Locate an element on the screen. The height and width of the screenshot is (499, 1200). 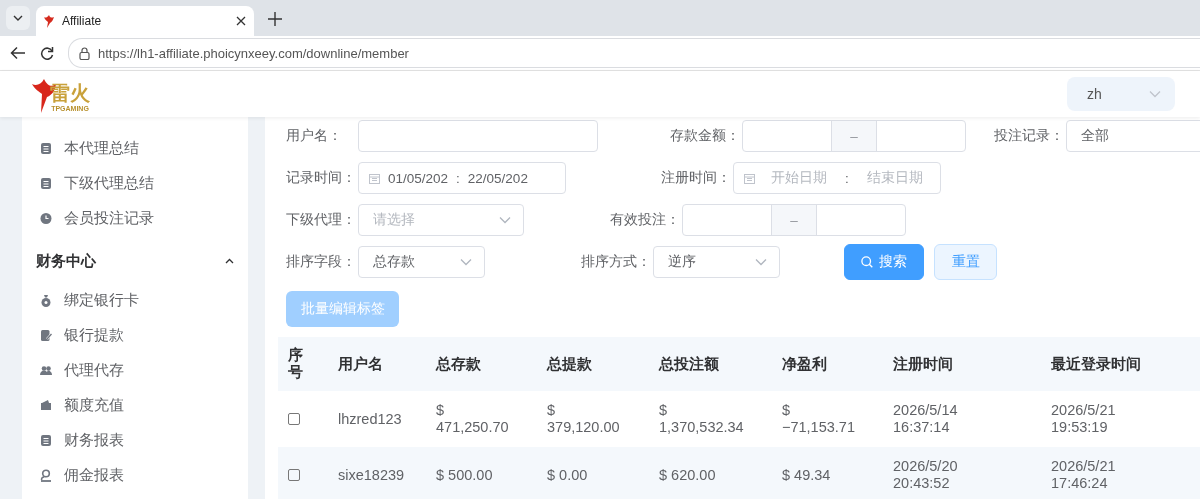
field-label: 投注记录： is located at coordinates (1029, 136).